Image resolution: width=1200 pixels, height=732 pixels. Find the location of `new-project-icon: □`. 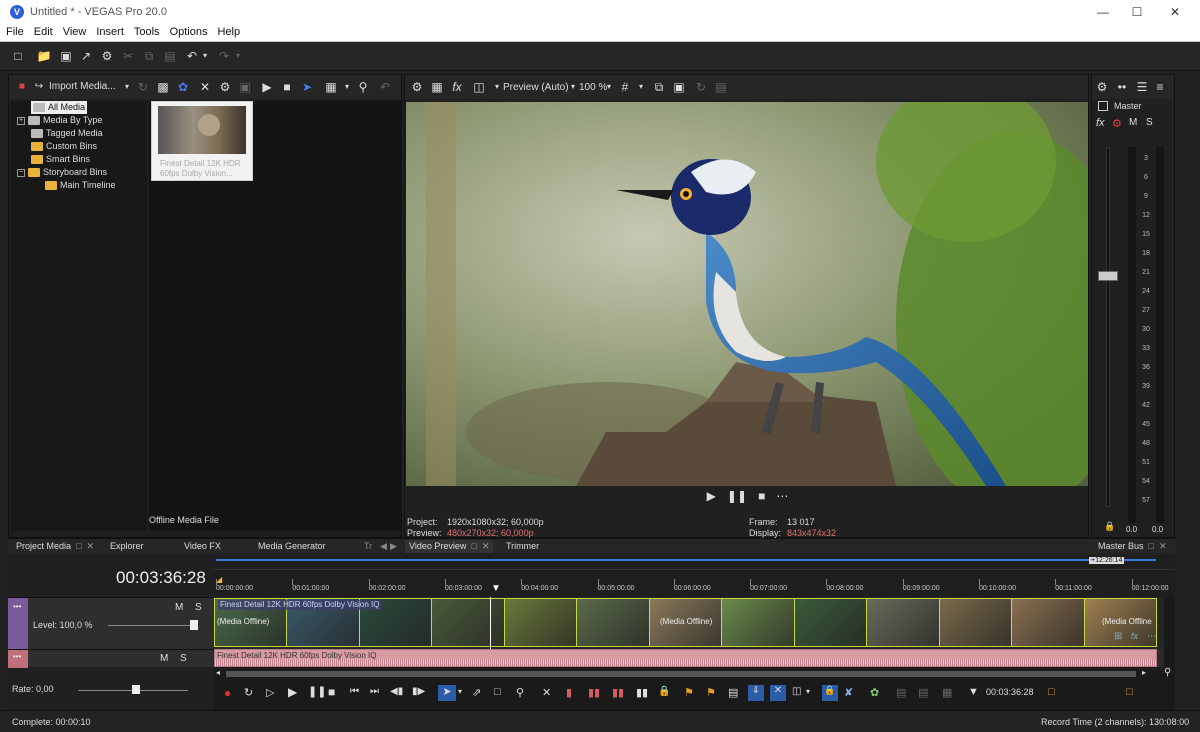

new-project-icon: □ is located at coordinates (18, 56).